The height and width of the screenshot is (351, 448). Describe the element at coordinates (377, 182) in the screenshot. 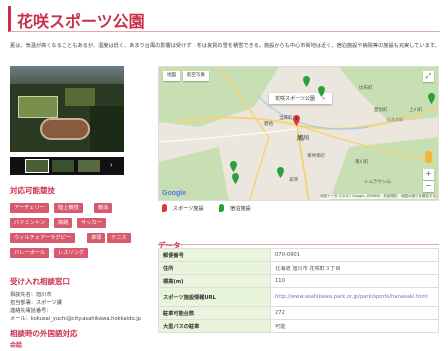

I see `map-label: トムラウシ山` at that location.